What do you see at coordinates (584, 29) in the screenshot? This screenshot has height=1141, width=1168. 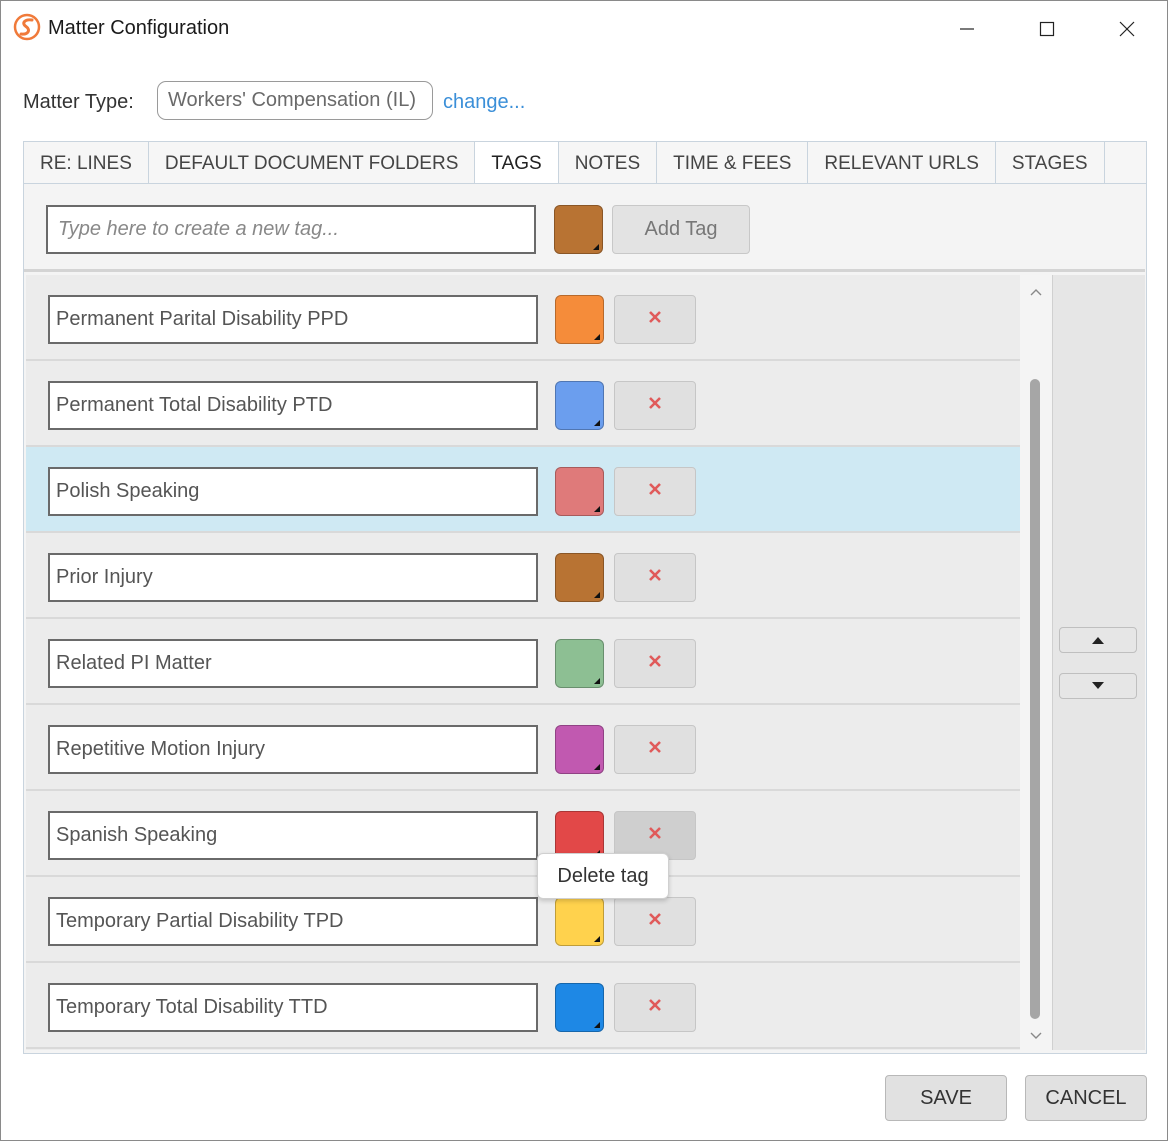 I see `title-bar: Matter Configuration` at bounding box center [584, 29].